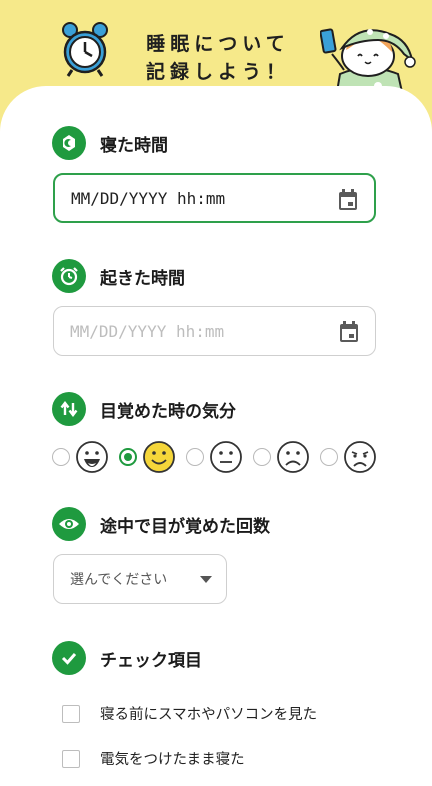  What do you see at coordinates (69, 524) in the screenshot?
I see `eye-icon` at bounding box center [69, 524].